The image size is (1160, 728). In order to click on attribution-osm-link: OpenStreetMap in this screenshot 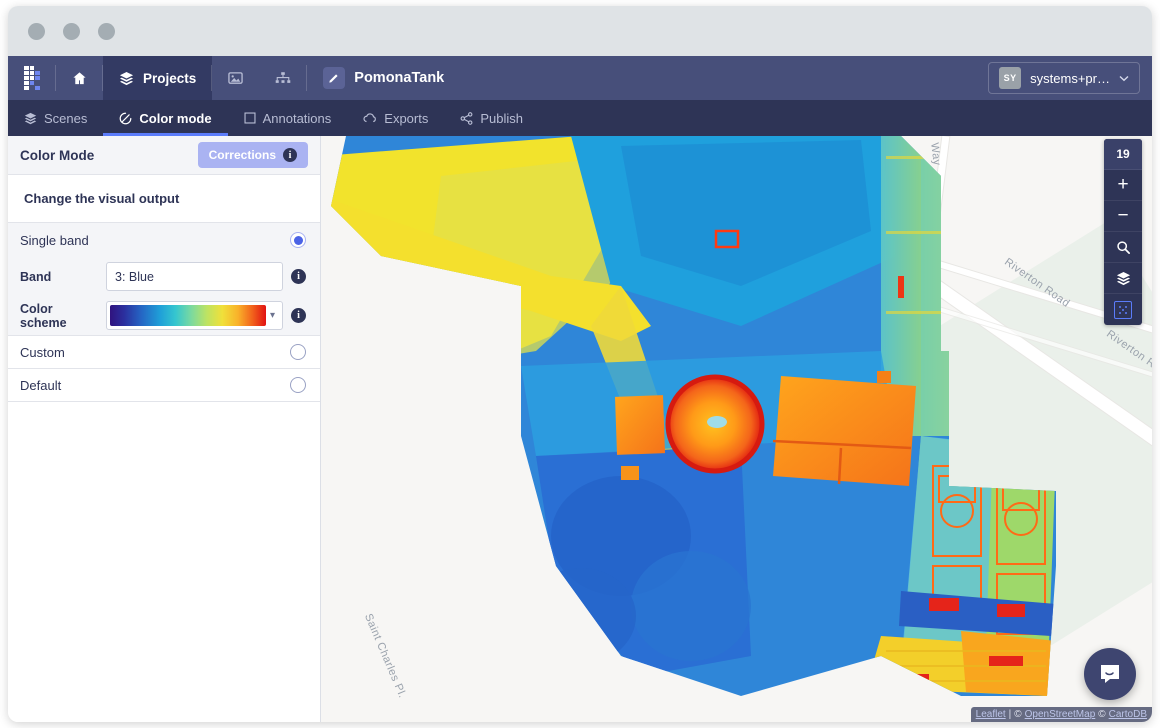, I will do `click(1060, 714)`.